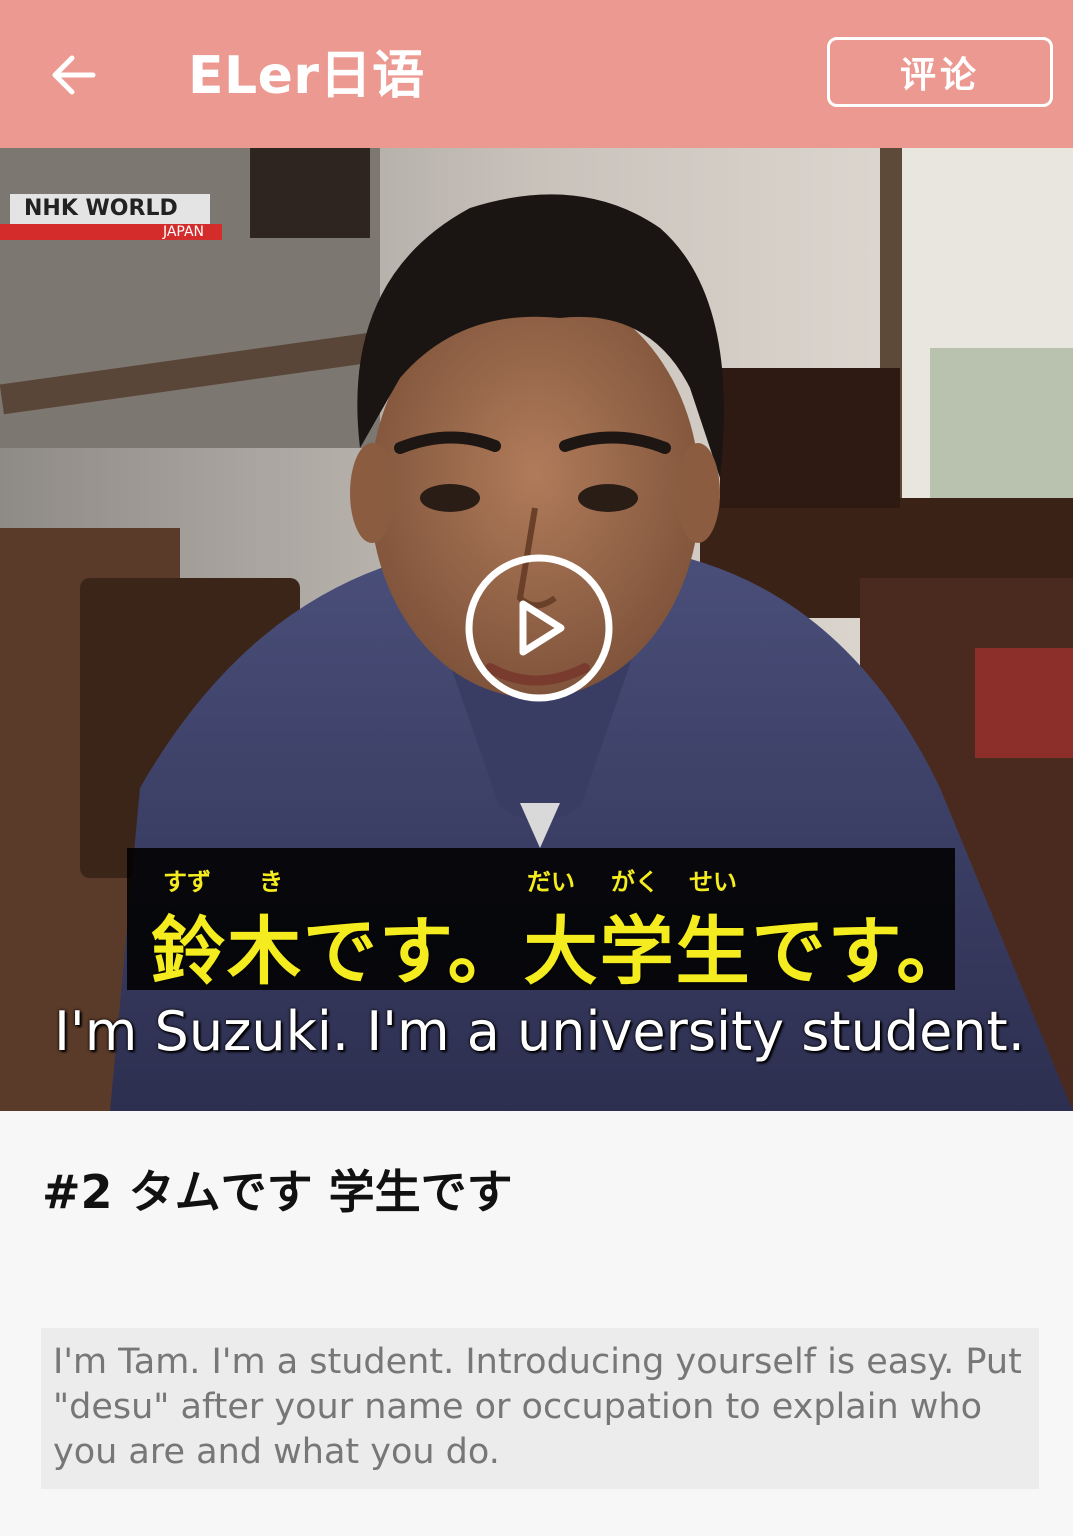  What do you see at coordinates (536, 74) in the screenshot?
I see `app-header: ELer日语 评论` at bounding box center [536, 74].